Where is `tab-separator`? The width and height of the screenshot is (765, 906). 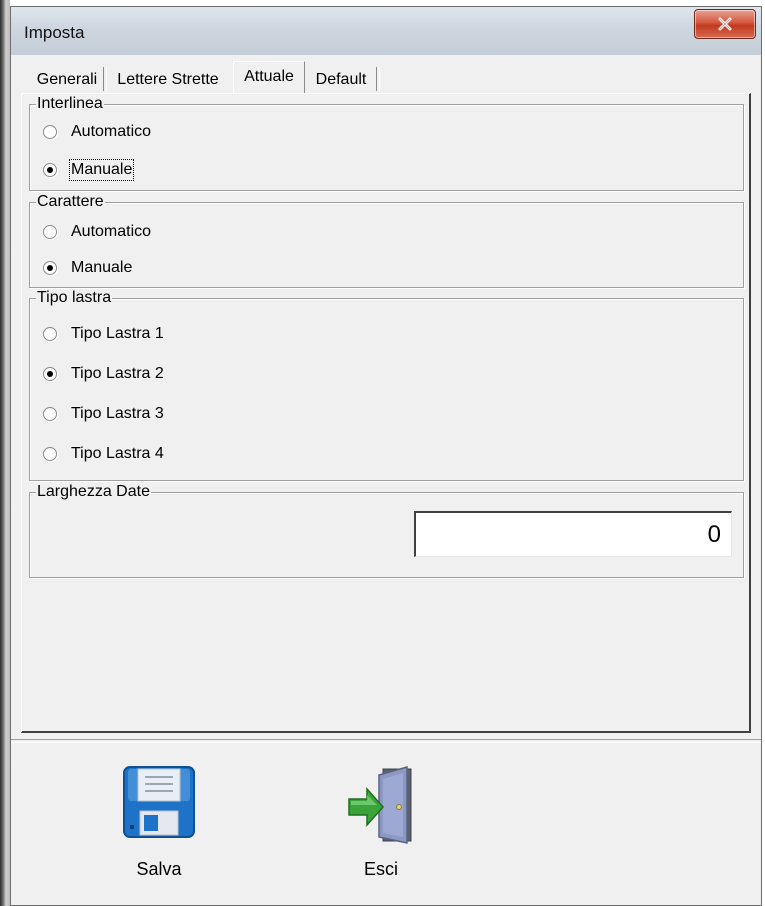
tab-separator is located at coordinates (378, 79).